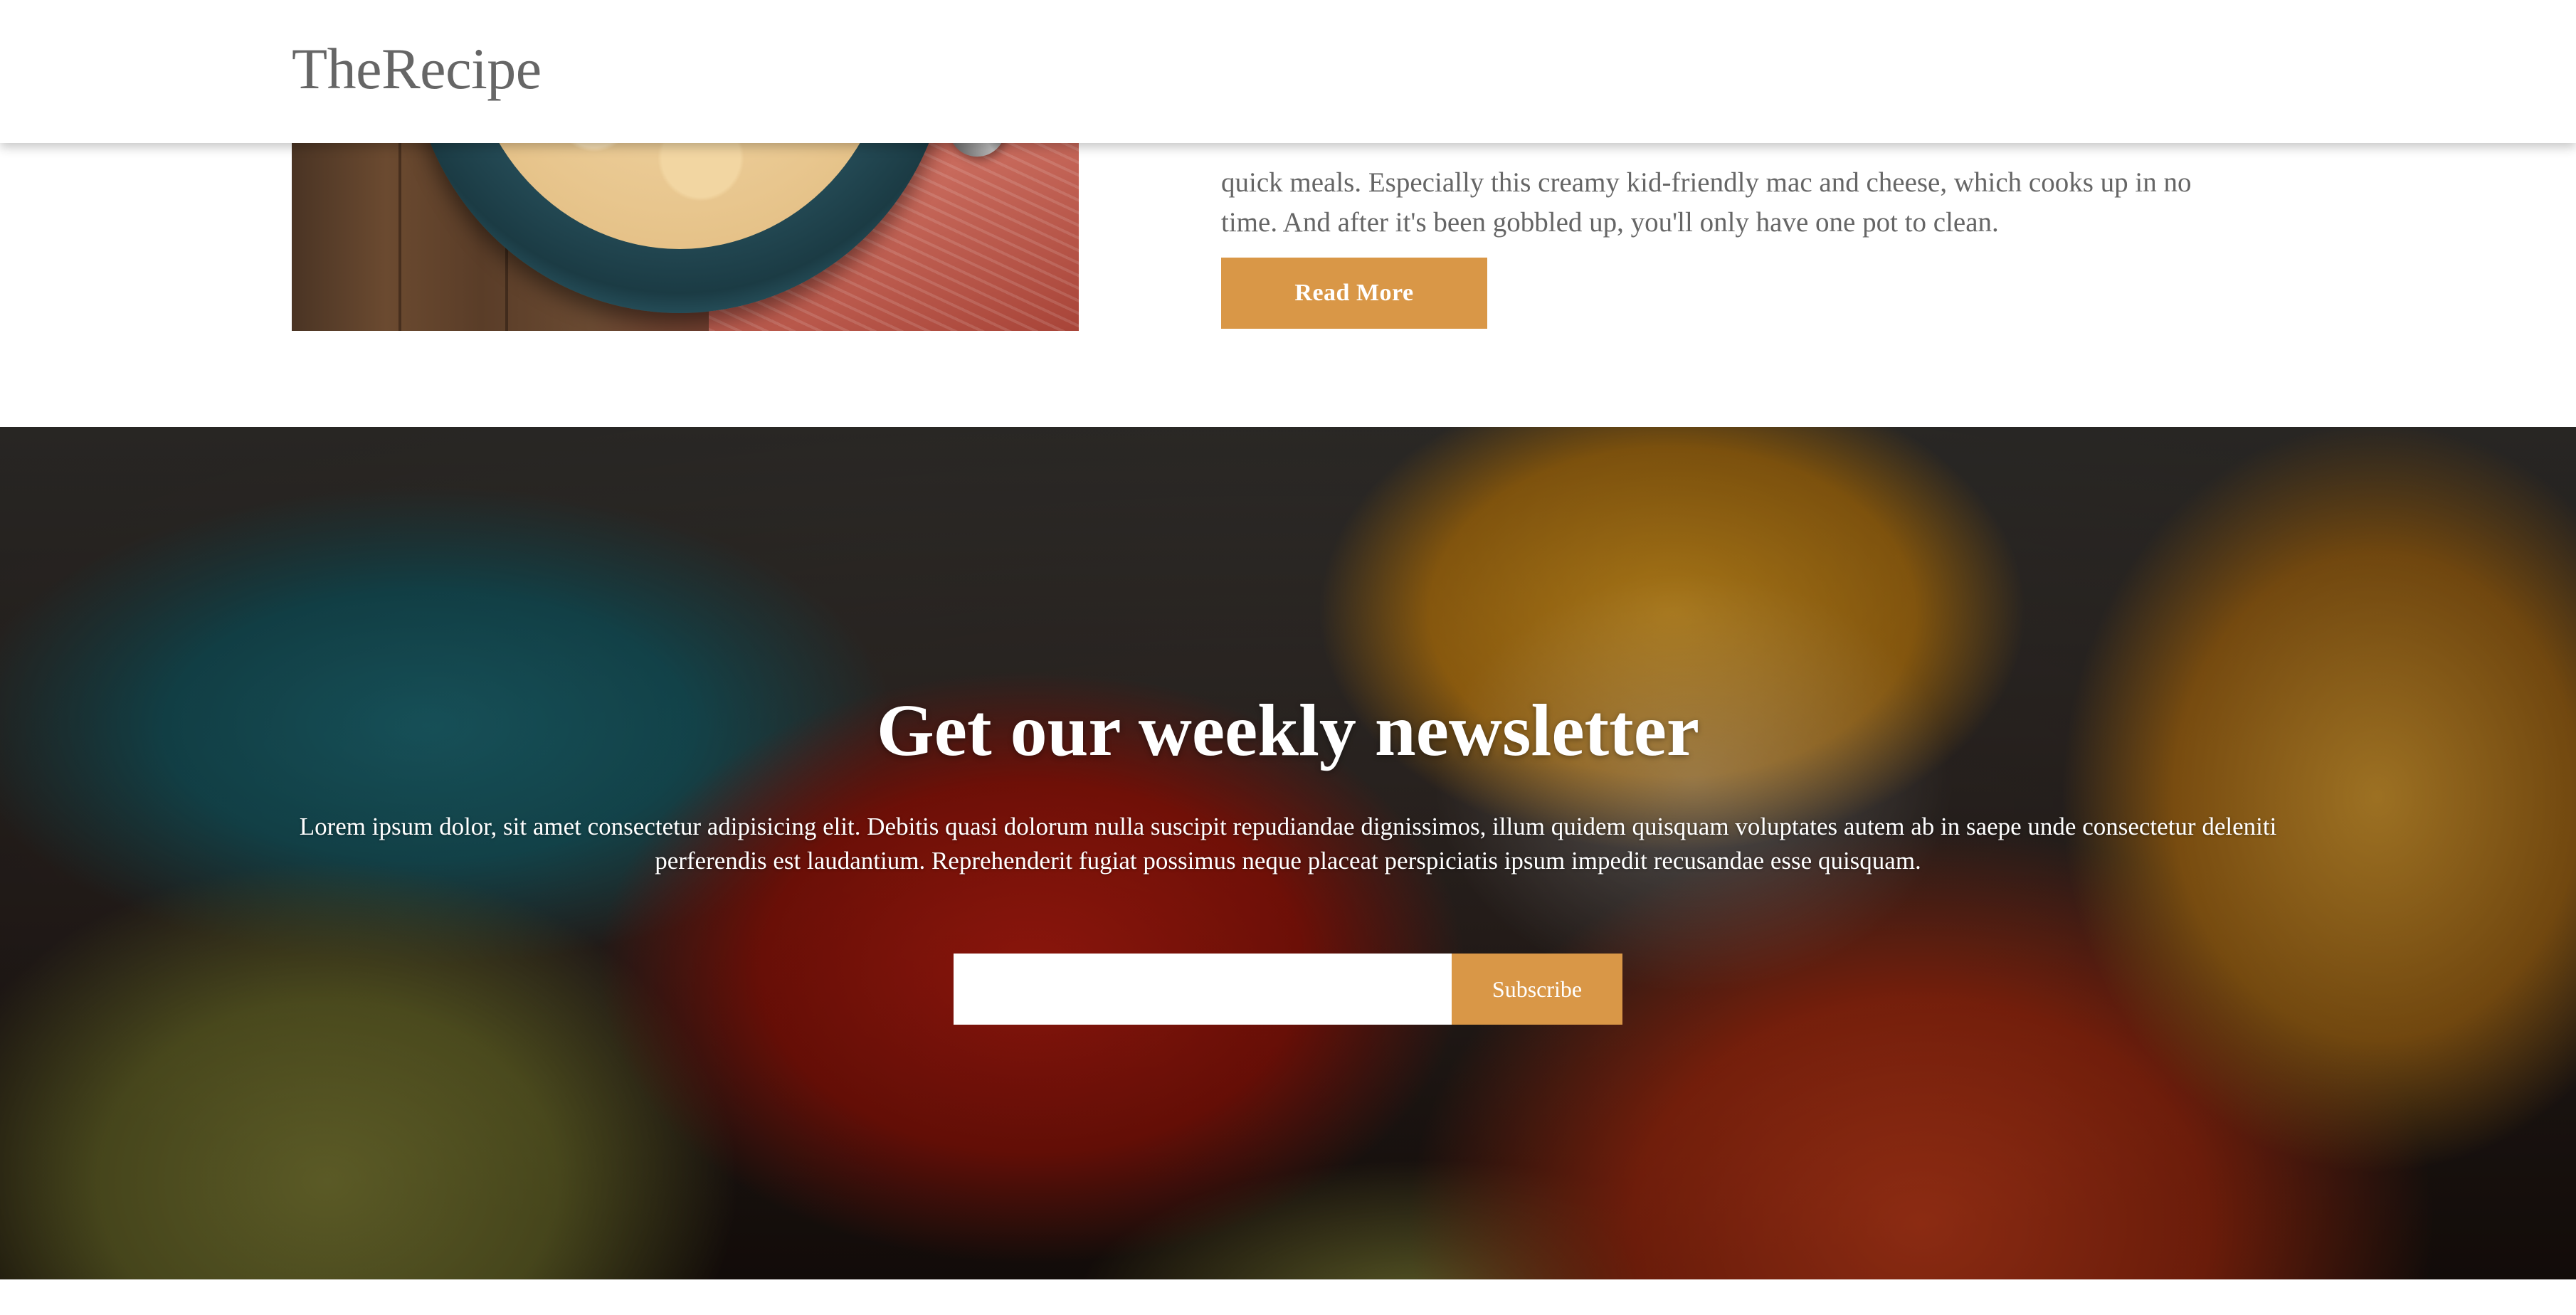 The width and height of the screenshot is (2576, 1315). I want to click on site-logo: TheRecipe, so click(417, 69).